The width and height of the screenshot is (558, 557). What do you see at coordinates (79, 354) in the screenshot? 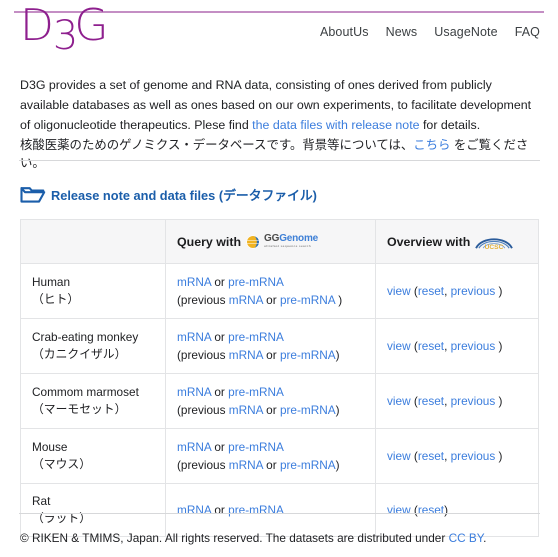
I see `species-name-jp: （カニクイザル）` at bounding box center [79, 354].